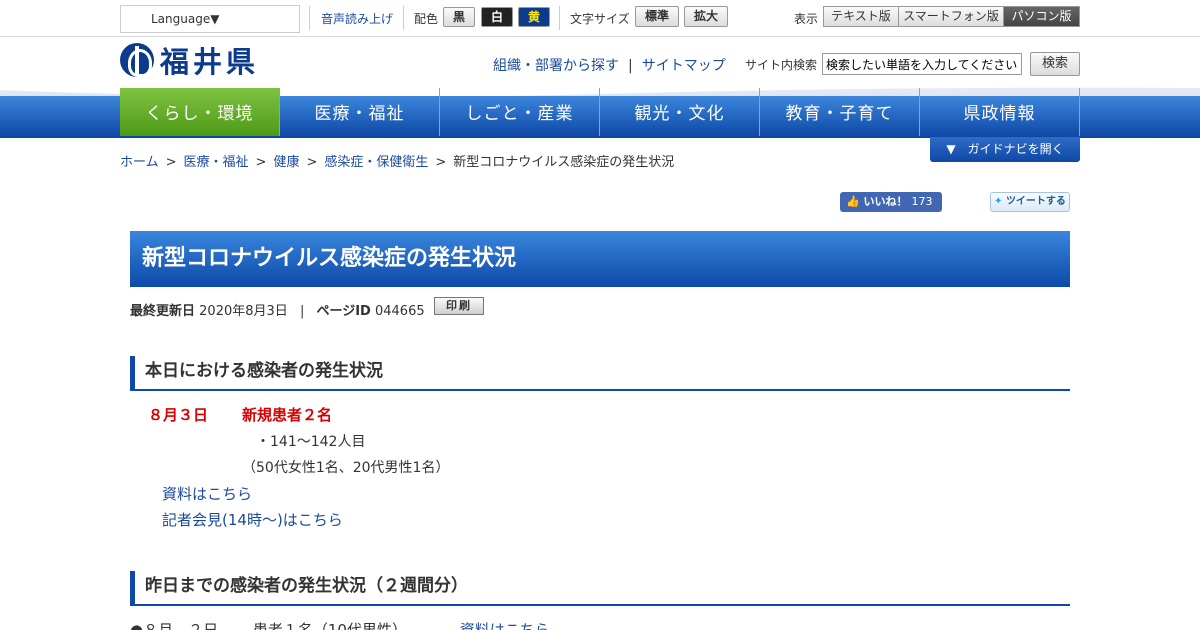  I want to click on row-date: ●８月 ２日, so click(174, 625).